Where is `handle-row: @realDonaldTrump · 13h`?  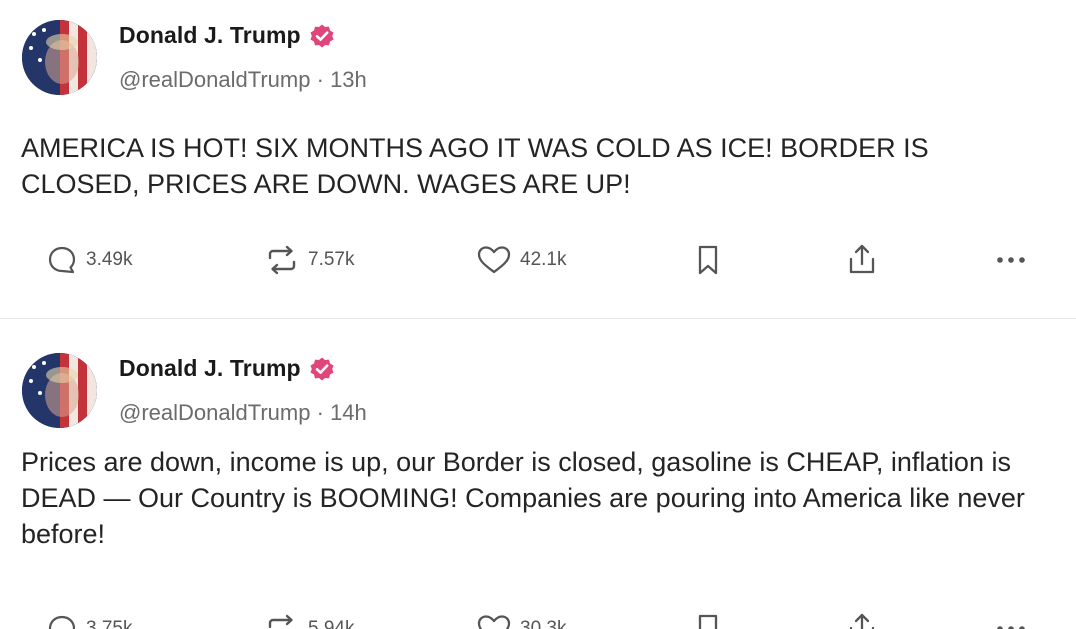
handle-row: @realDonaldTrump · 13h is located at coordinates (243, 80).